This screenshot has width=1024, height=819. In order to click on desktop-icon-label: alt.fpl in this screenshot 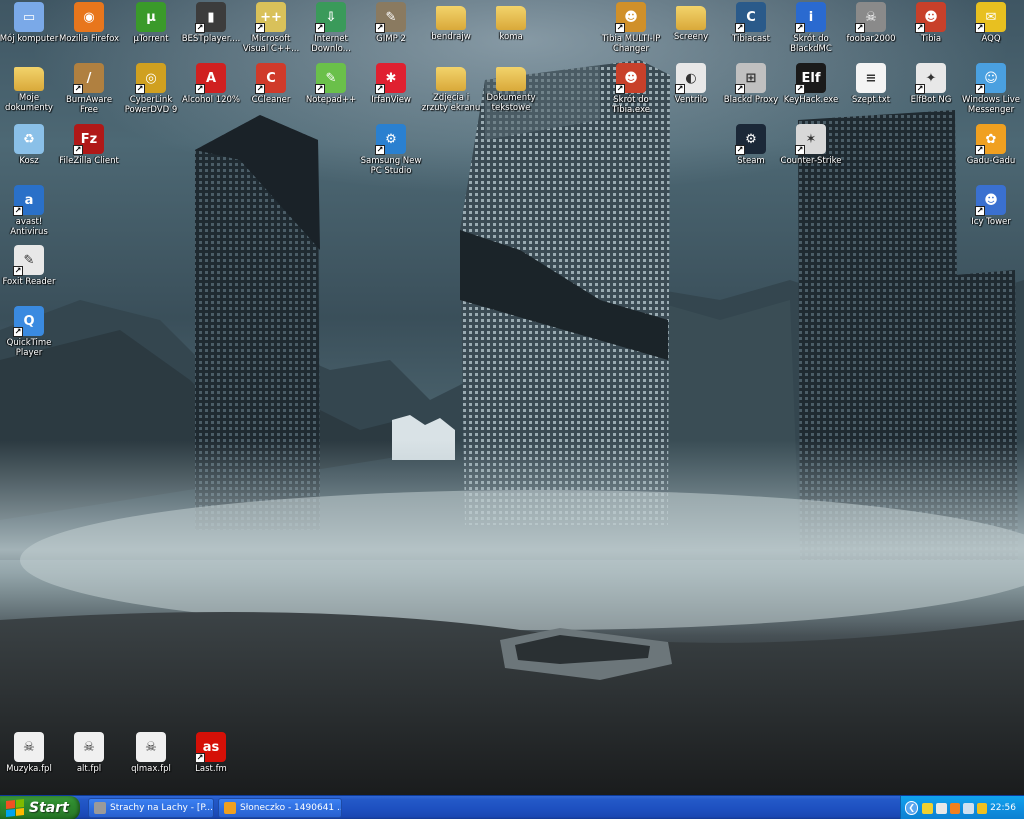, I will do `click(89, 769)`.